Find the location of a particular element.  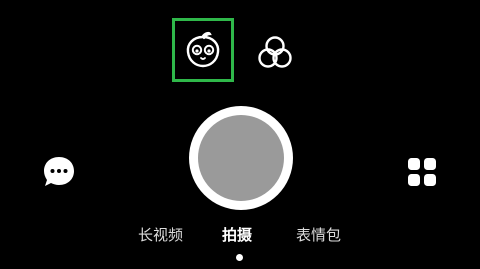

color-filter-button is located at coordinates (275, 53).